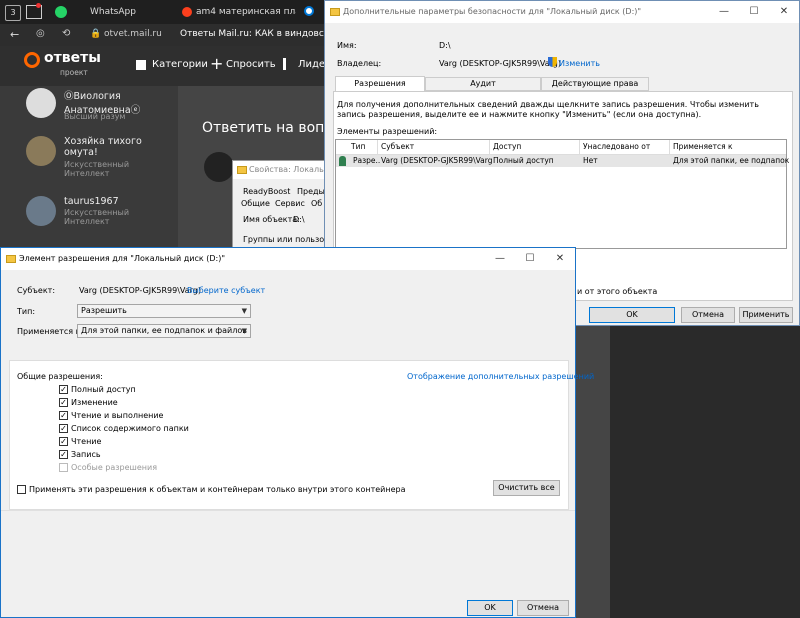 This screenshot has height=618, width=800. I want to click on checkbox-apply-inside, so click(21, 489).